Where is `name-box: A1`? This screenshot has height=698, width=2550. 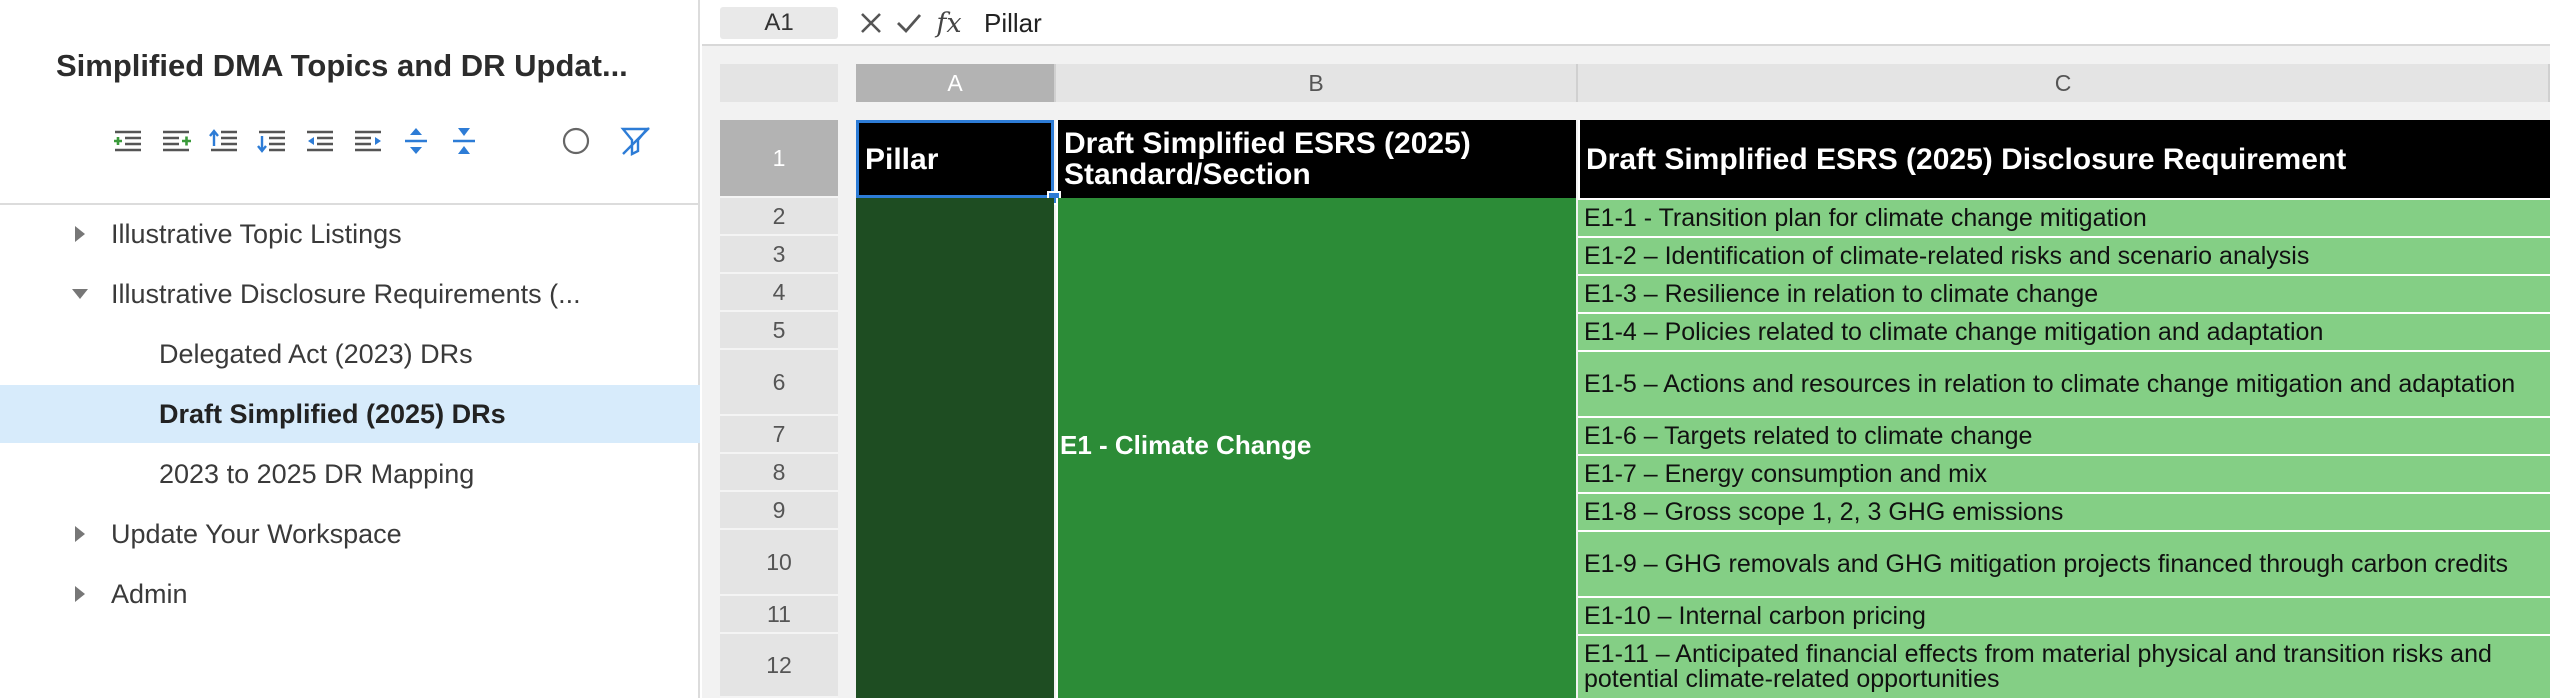
name-box: A1 is located at coordinates (779, 23).